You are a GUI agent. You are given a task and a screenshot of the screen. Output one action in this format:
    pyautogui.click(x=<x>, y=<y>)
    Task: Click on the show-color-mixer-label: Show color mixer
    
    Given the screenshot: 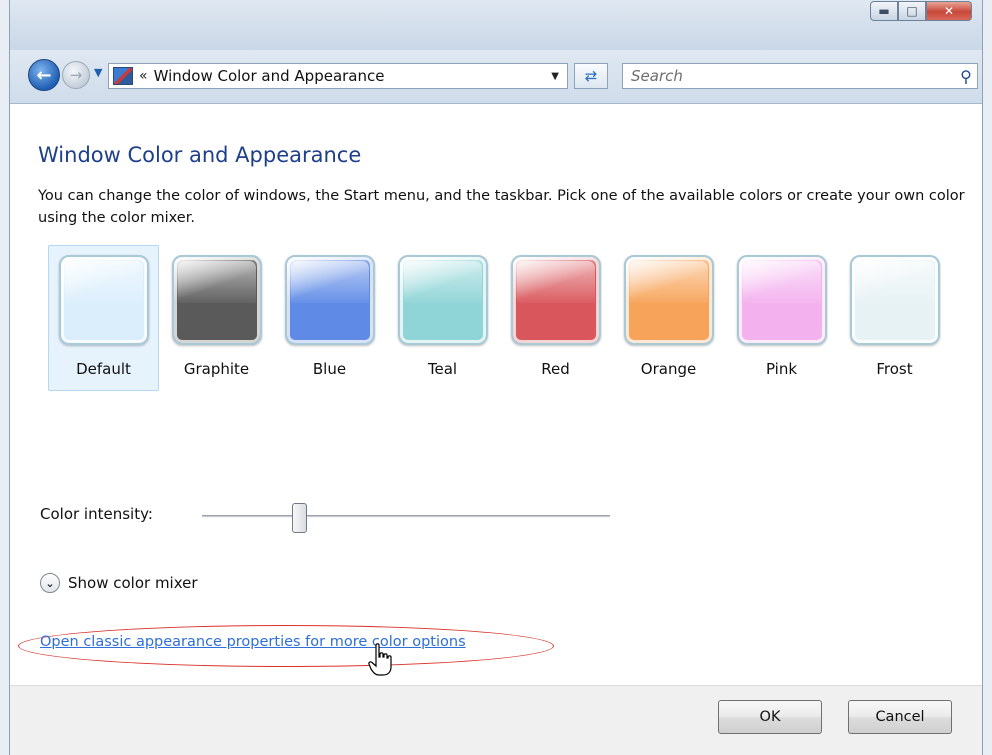 What is the action you would take?
    pyautogui.click(x=133, y=583)
    